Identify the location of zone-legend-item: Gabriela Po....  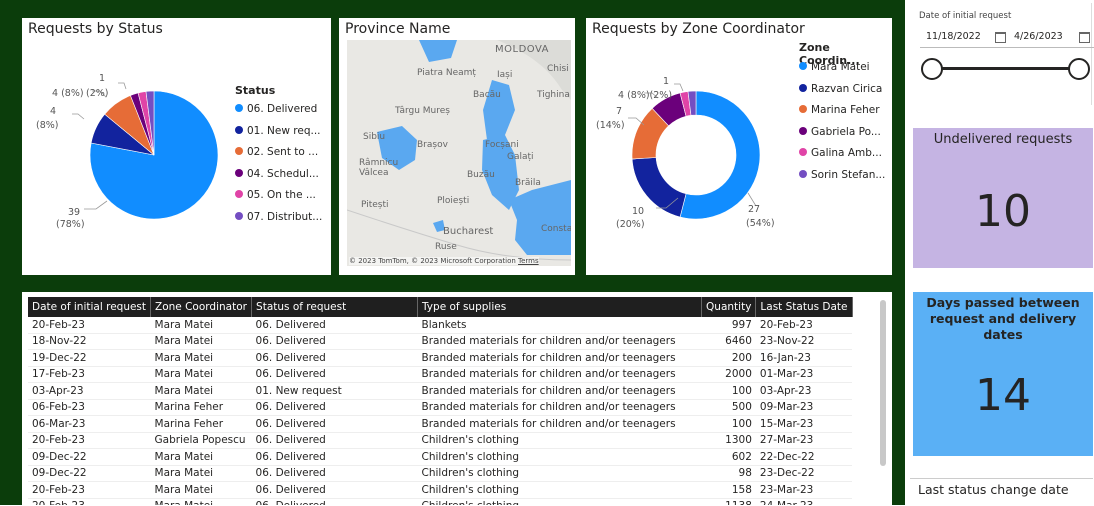
(840, 132).